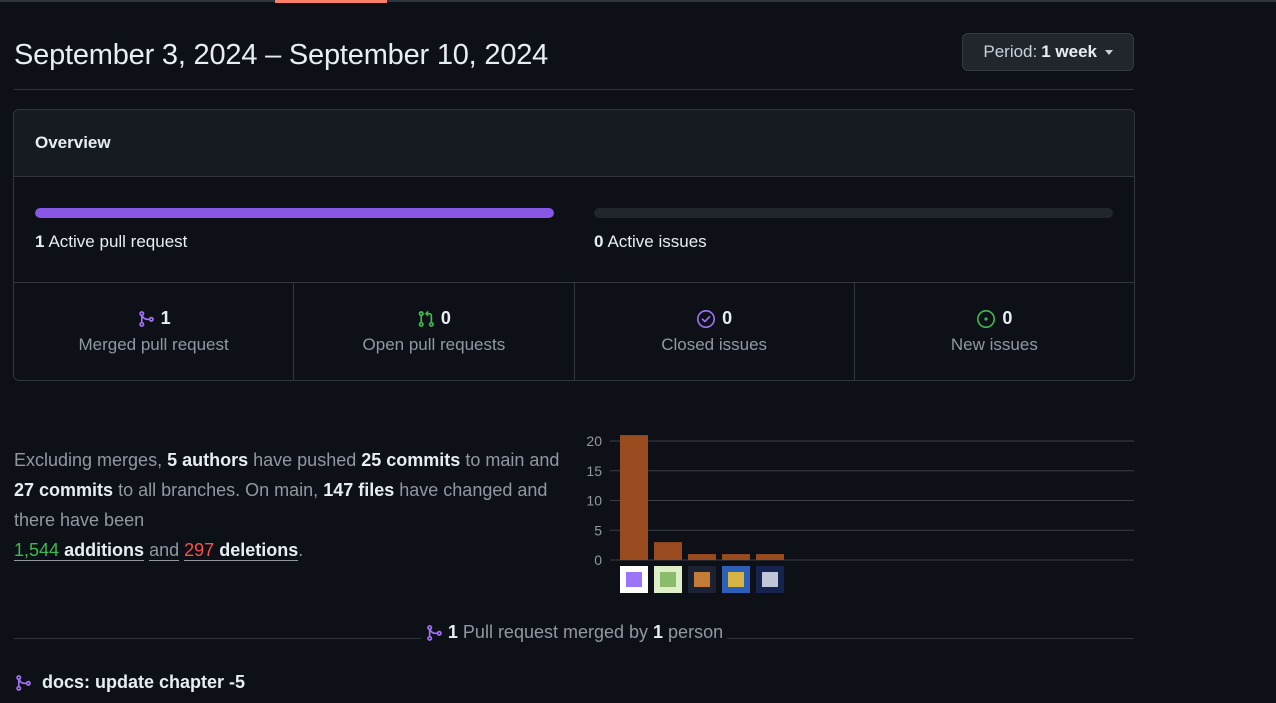 The width and height of the screenshot is (1276, 703). Describe the element at coordinates (118, 241) in the screenshot. I see `active-pr-label: Active pull request` at that location.